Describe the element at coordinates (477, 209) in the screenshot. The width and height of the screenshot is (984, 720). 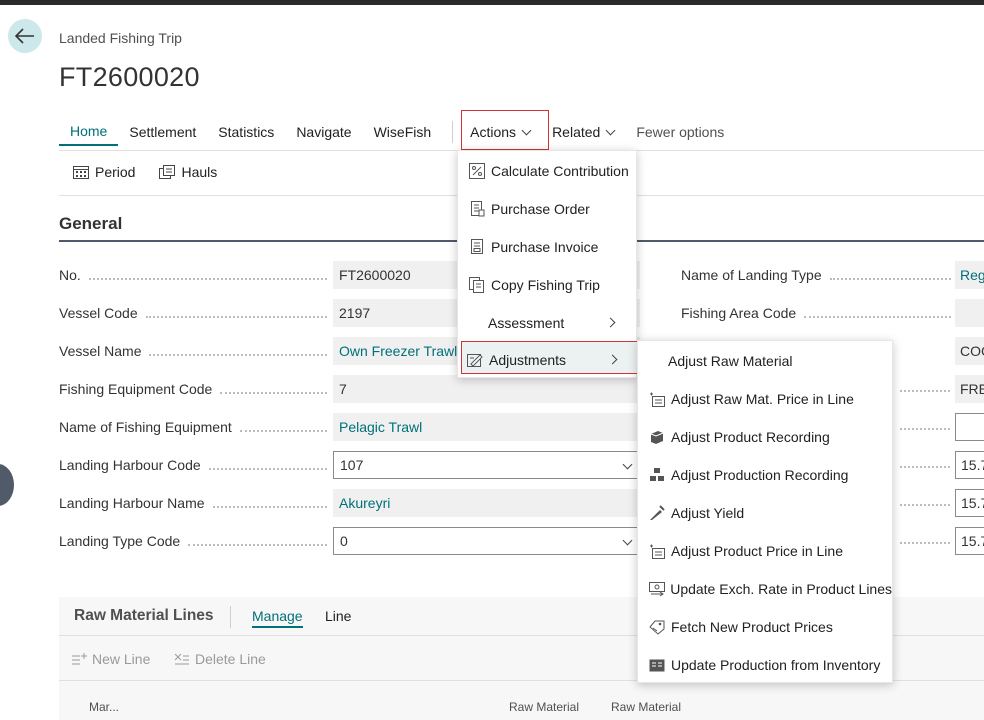
I see `order-icon` at that location.